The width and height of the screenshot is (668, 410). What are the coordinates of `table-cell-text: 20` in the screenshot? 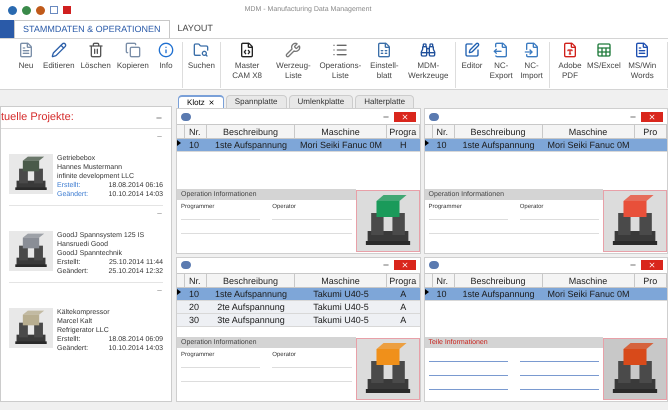 It's located at (194, 306).